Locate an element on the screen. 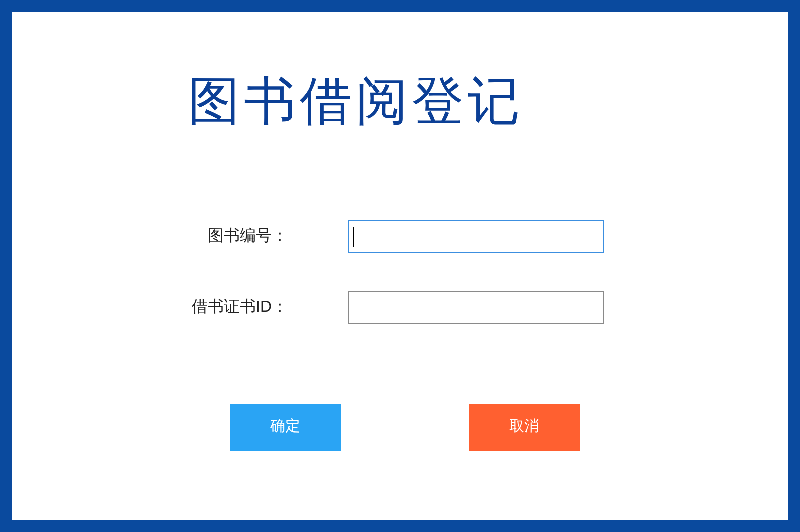  text-cursor is located at coordinates (353, 236).